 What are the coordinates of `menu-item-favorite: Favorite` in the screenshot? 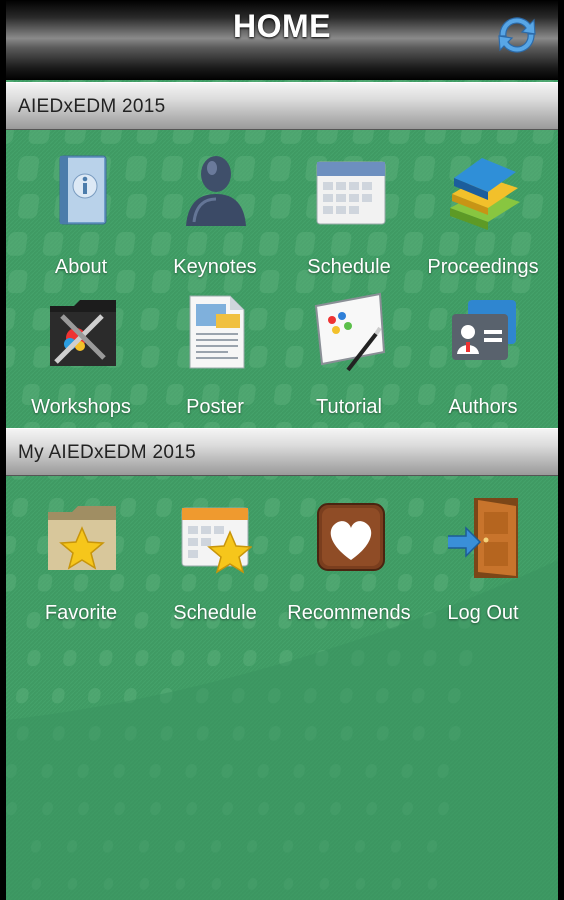 It's located at (81, 563).